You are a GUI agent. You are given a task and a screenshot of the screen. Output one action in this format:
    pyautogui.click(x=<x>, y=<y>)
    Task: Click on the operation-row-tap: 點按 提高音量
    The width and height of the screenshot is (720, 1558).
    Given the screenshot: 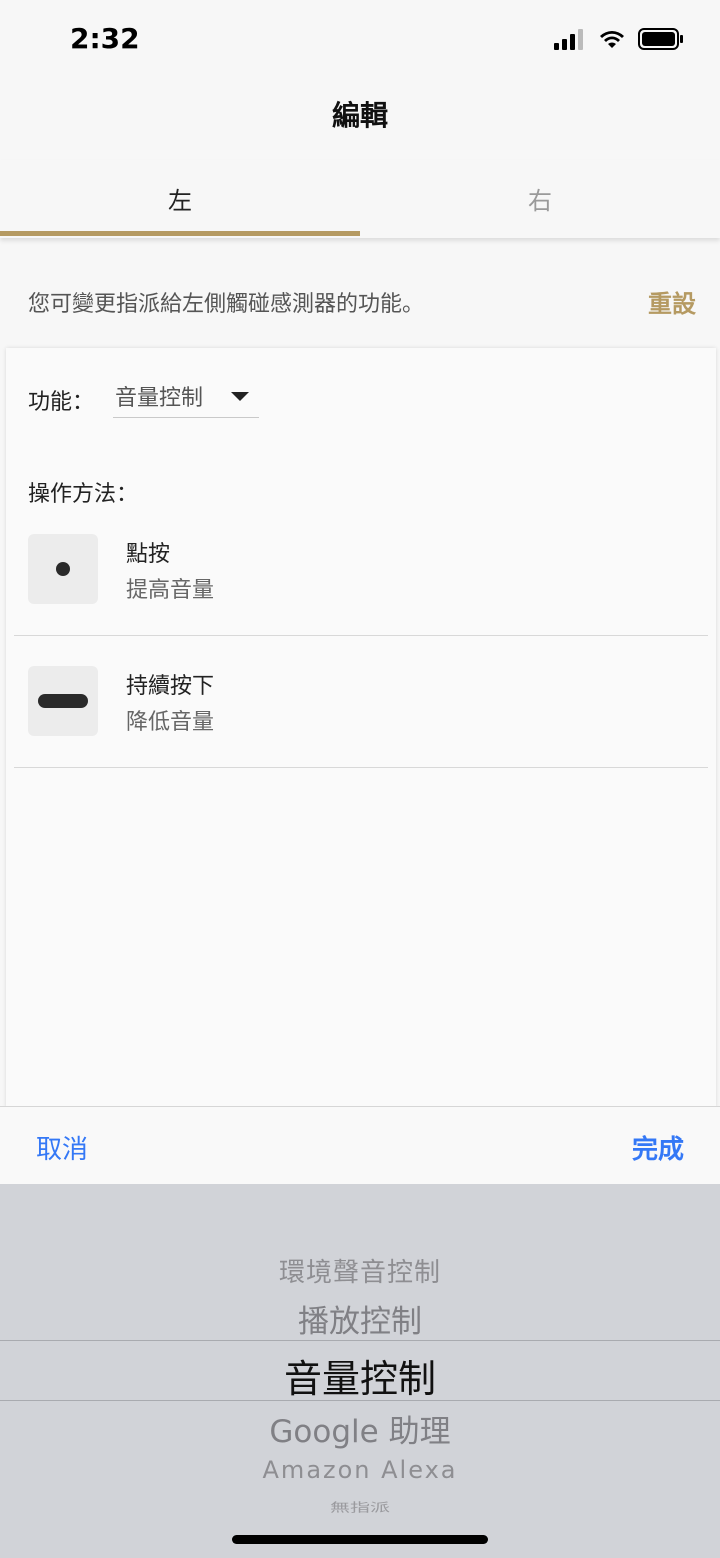 What is the action you would take?
    pyautogui.click(x=361, y=570)
    